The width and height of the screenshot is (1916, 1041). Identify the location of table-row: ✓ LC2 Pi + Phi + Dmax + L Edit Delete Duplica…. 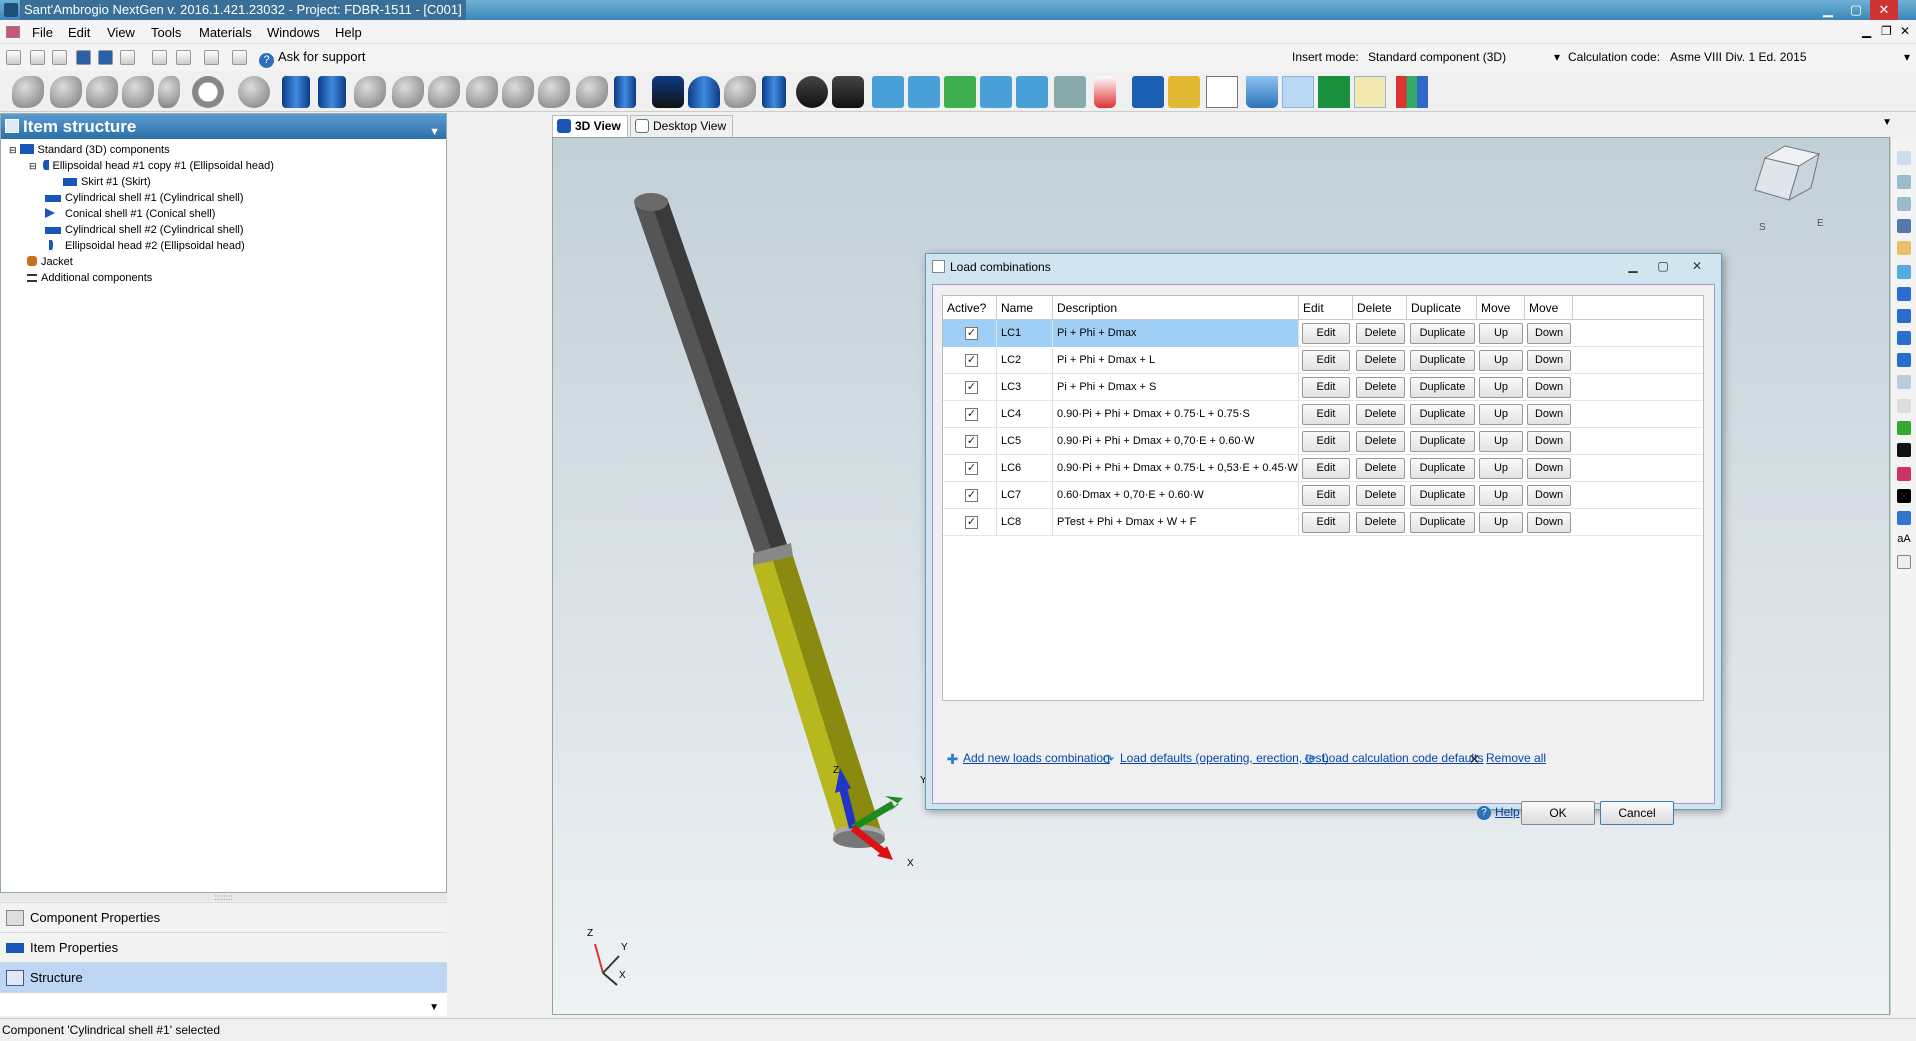
(1323, 360).